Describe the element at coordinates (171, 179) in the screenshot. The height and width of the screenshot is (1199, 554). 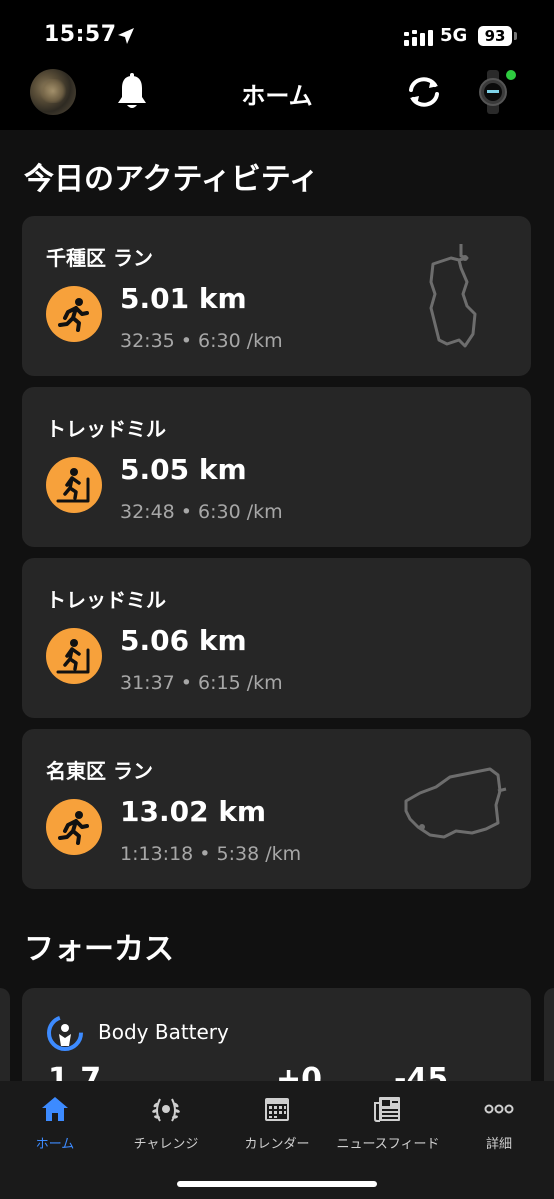
I see `section-title-today: 今日のアクティビティ` at that location.